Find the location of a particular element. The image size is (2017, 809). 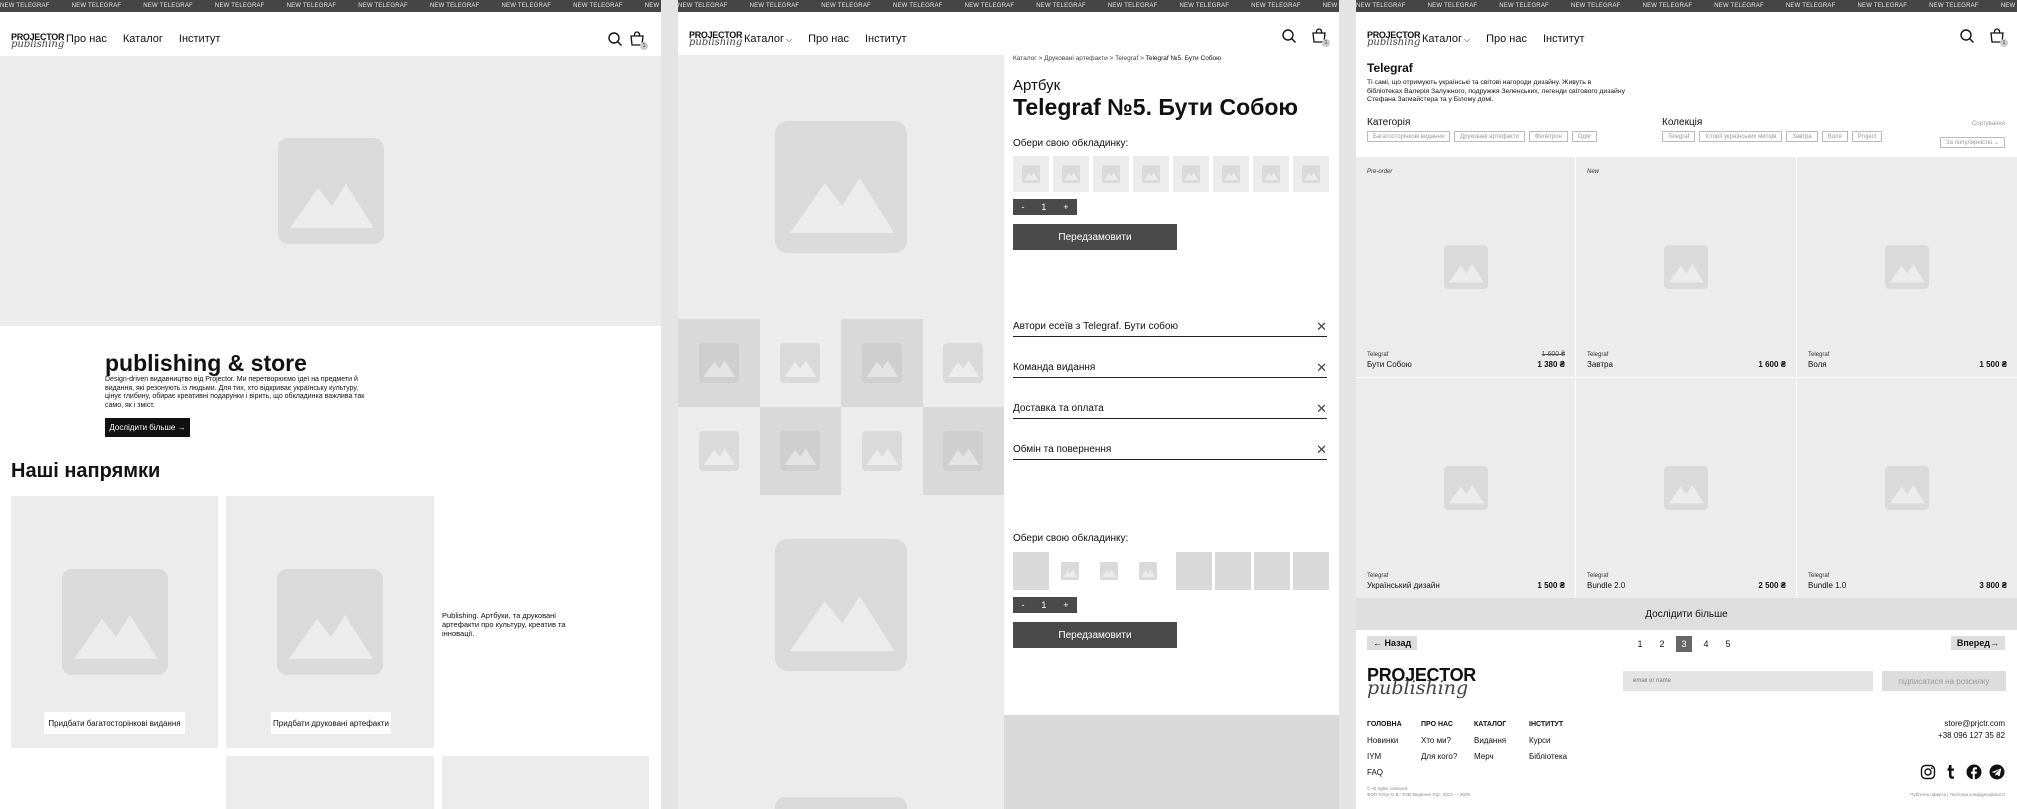

pager-forward-button: Вперед→ is located at coordinates (1977, 643).